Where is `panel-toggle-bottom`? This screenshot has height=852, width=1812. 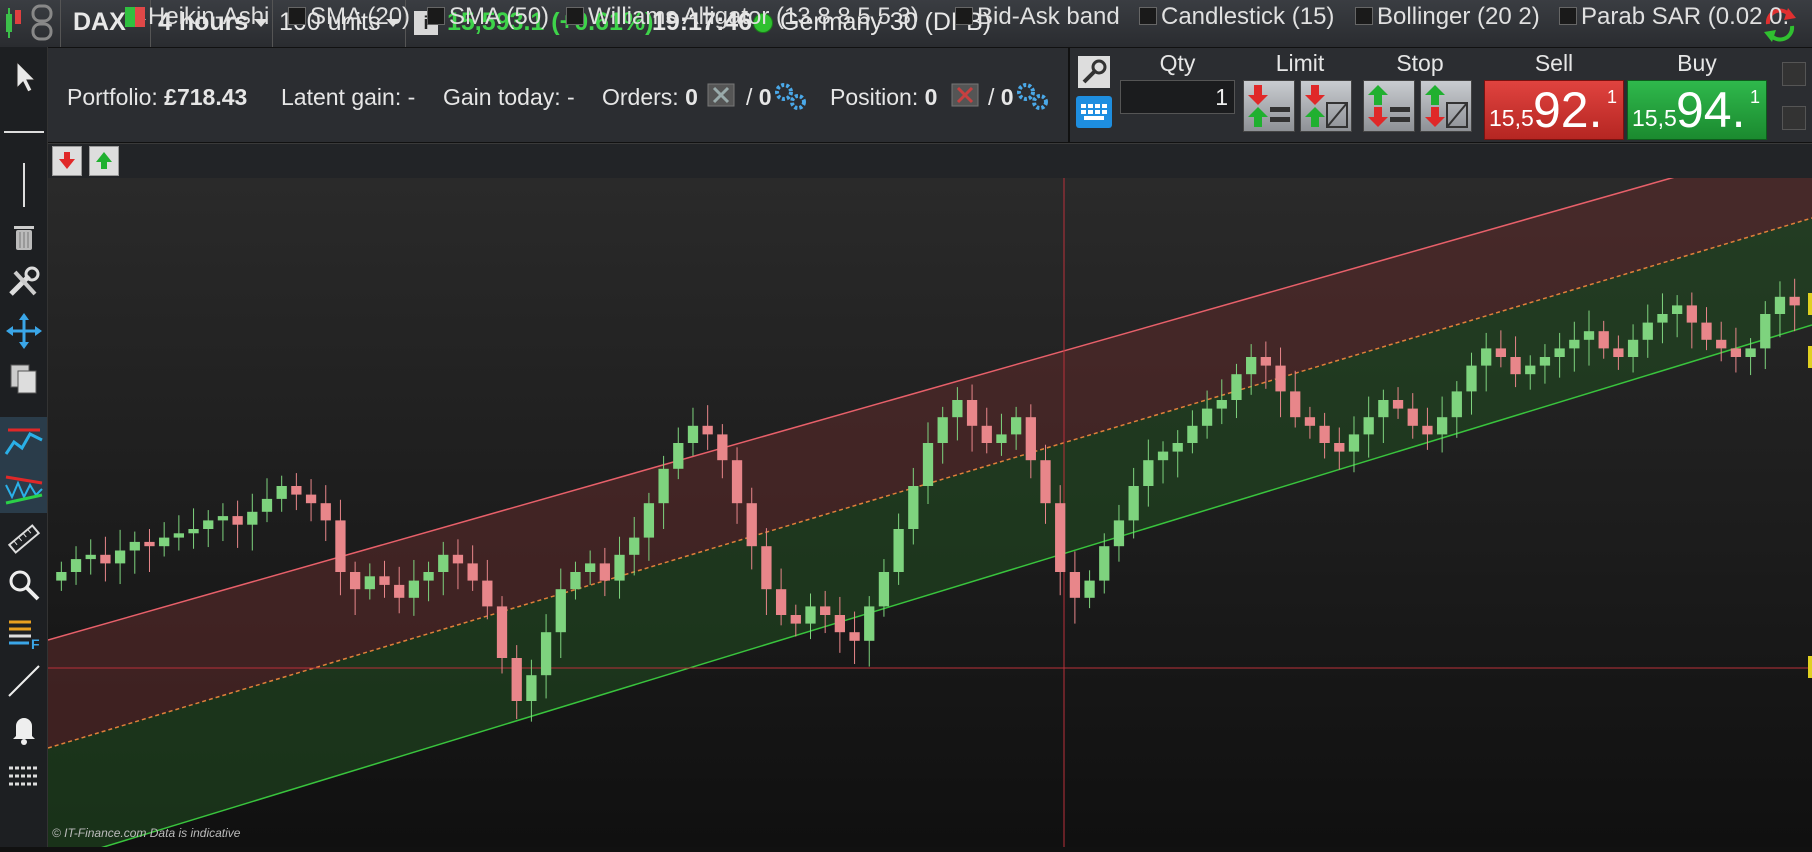
panel-toggle-bottom is located at coordinates (1794, 118).